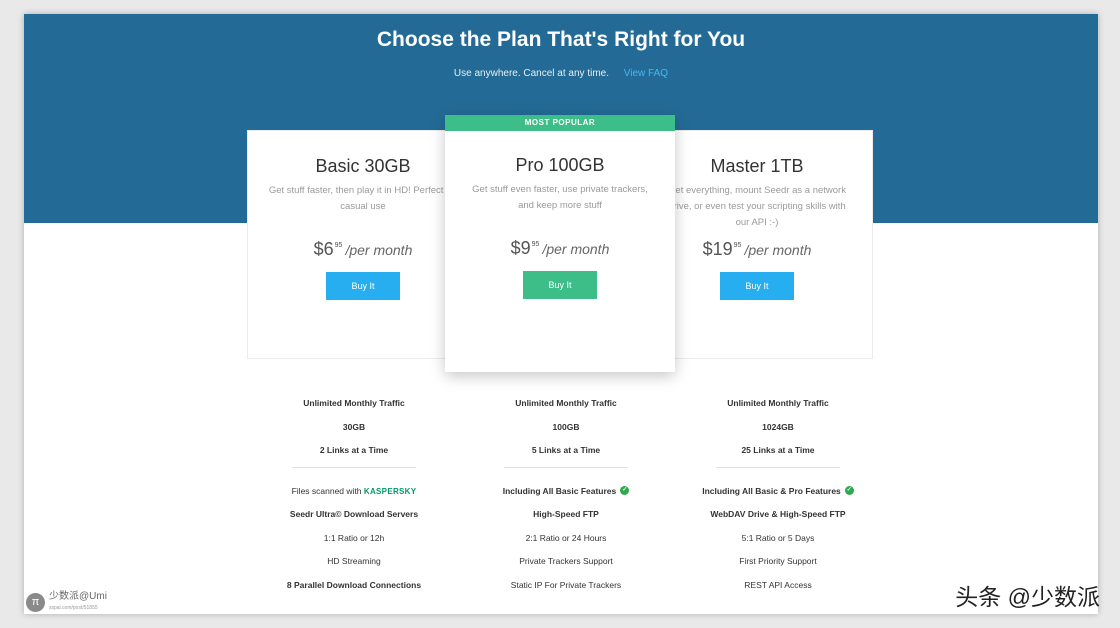 The width and height of the screenshot is (1120, 628). I want to click on feature-item: 2 Links at a Time, so click(354, 450).